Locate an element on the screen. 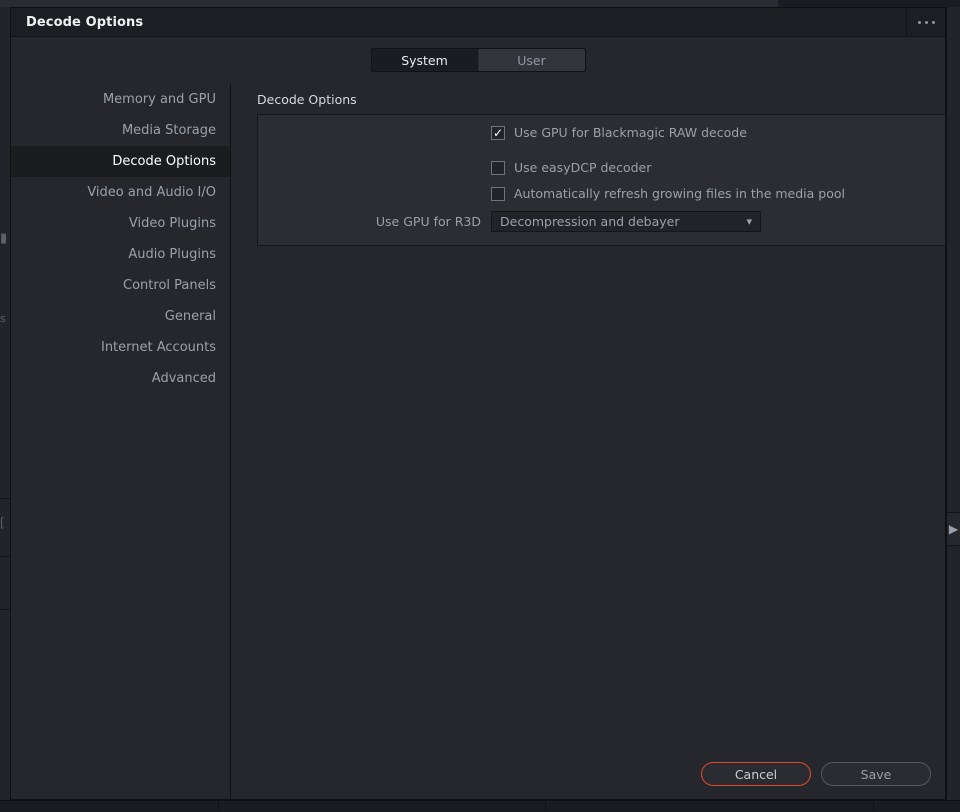 Image resolution: width=960 pixels, height=812 pixels. background-glyph-2: s is located at coordinates (3, 318).